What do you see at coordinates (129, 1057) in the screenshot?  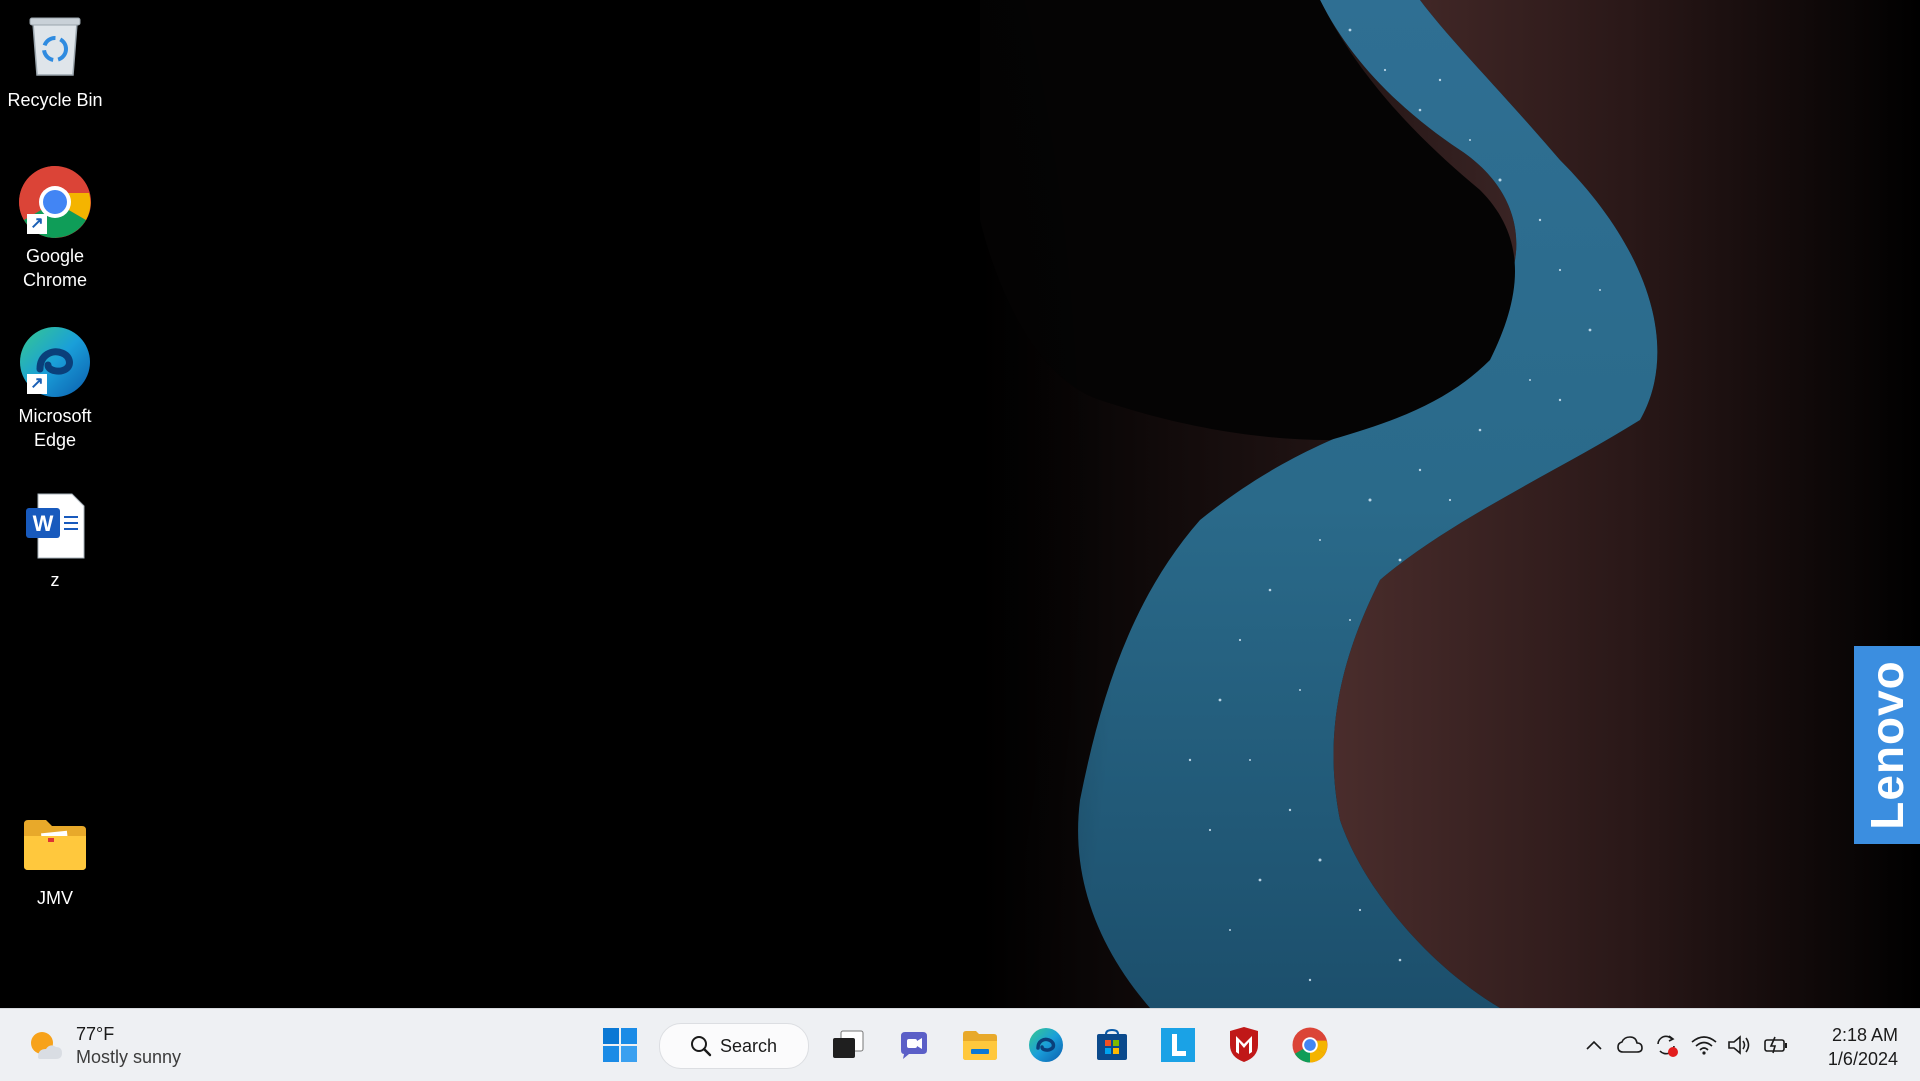 I see `weather-condition: Mostly sunny` at bounding box center [129, 1057].